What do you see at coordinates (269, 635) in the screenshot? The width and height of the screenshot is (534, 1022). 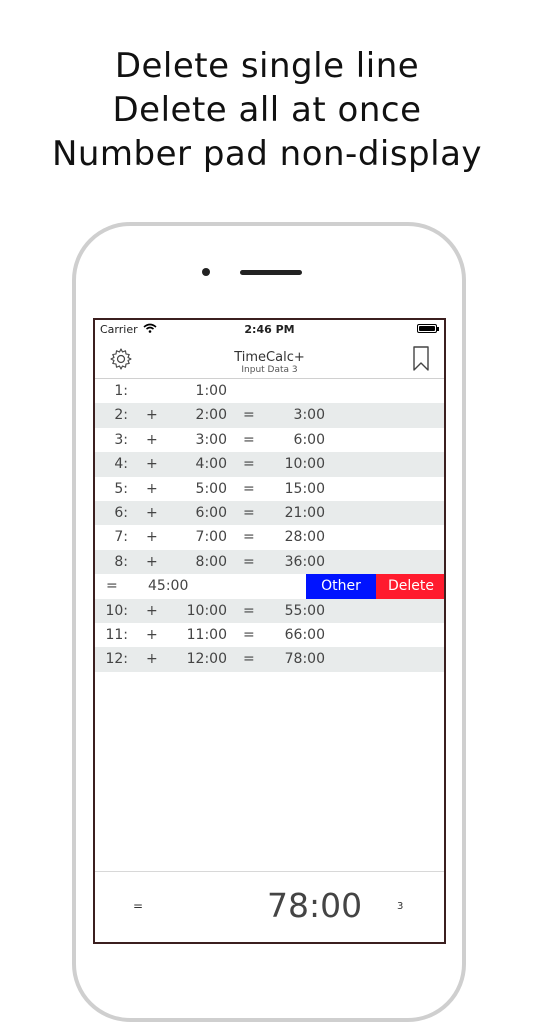 I see `list-item: 11: + 11:00 = 66:00` at bounding box center [269, 635].